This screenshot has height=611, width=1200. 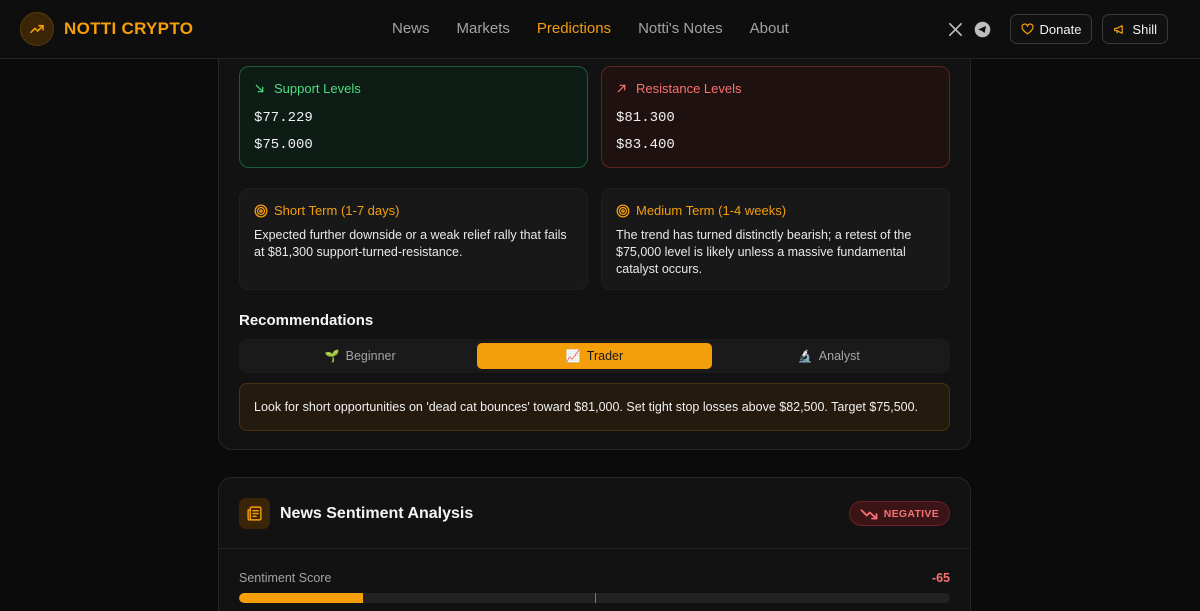 What do you see at coordinates (413, 117) in the screenshot?
I see `support-levels-box: Support Levels $77.229 $75.000` at bounding box center [413, 117].